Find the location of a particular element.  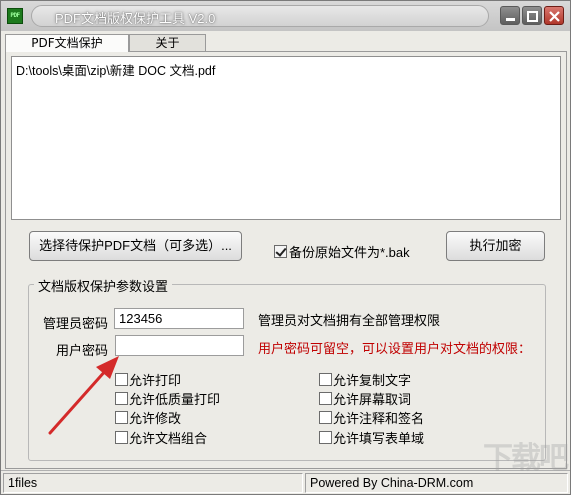

perm-lowres-print-checkbox is located at coordinates (121, 398).